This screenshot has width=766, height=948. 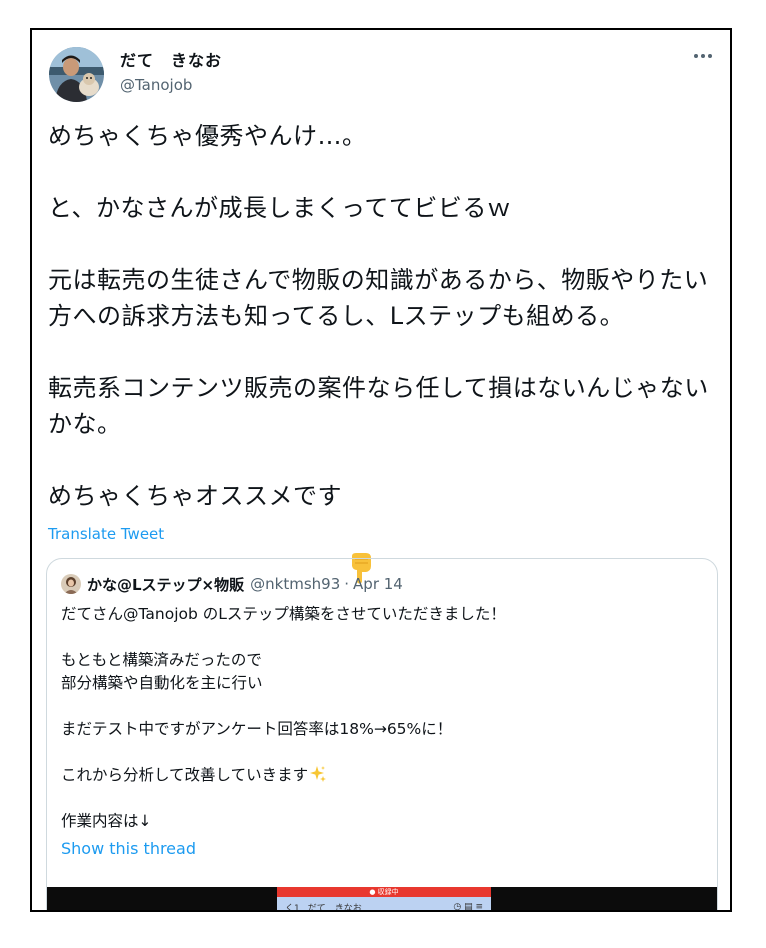 What do you see at coordinates (171, 85) in the screenshot?
I see `author-handle: @Tanojob` at bounding box center [171, 85].